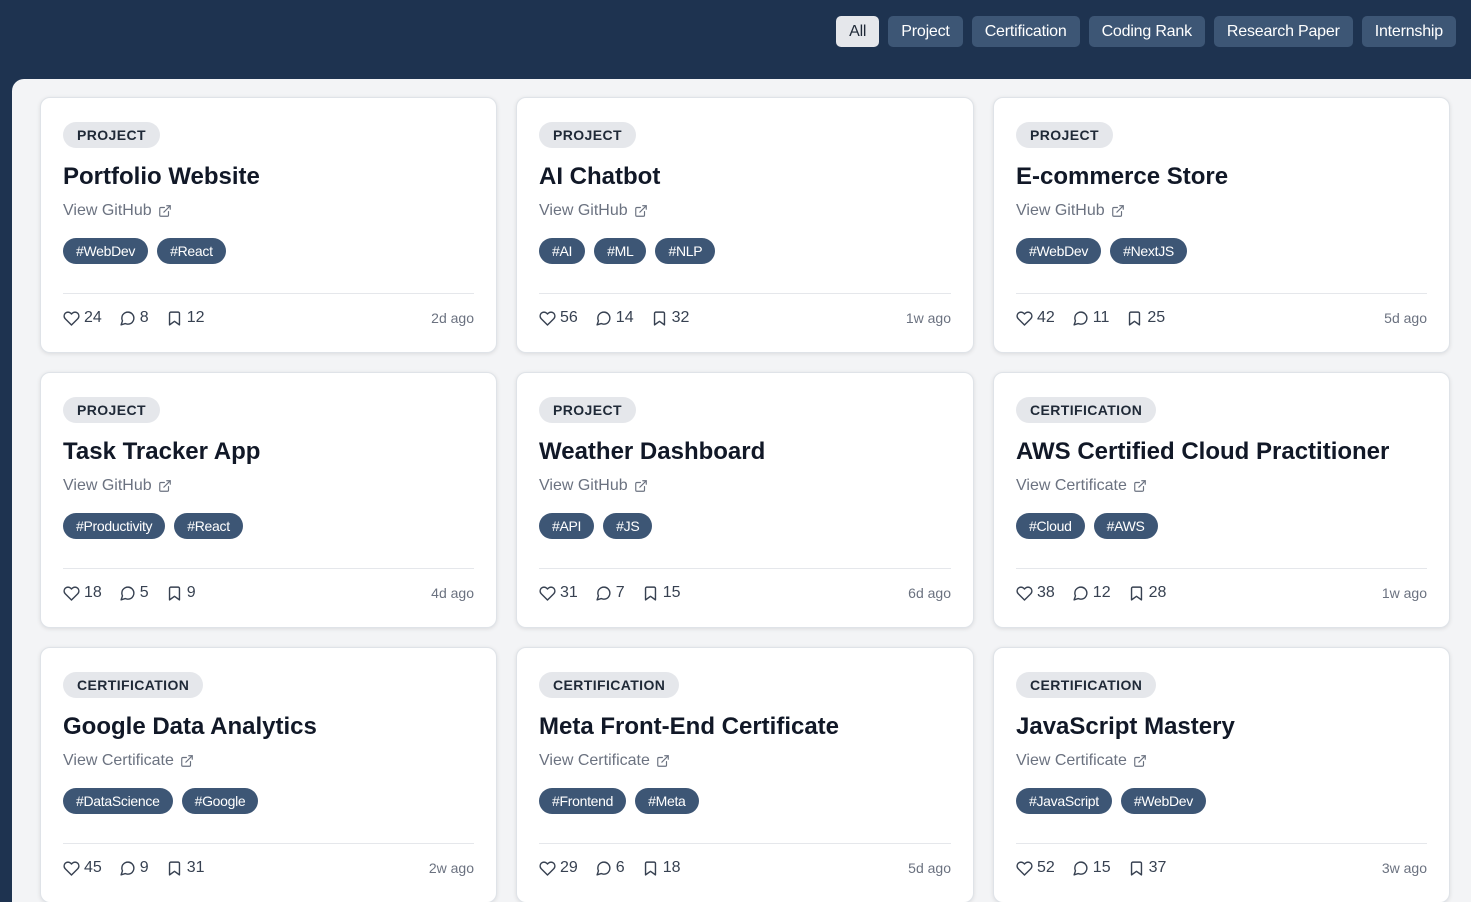 This screenshot has width=1471, height=902. What do you see at coordinates (1071, 760) in the screenshot?
I see `card-link-label: View Certificate` at bounding box center [1071, 760].